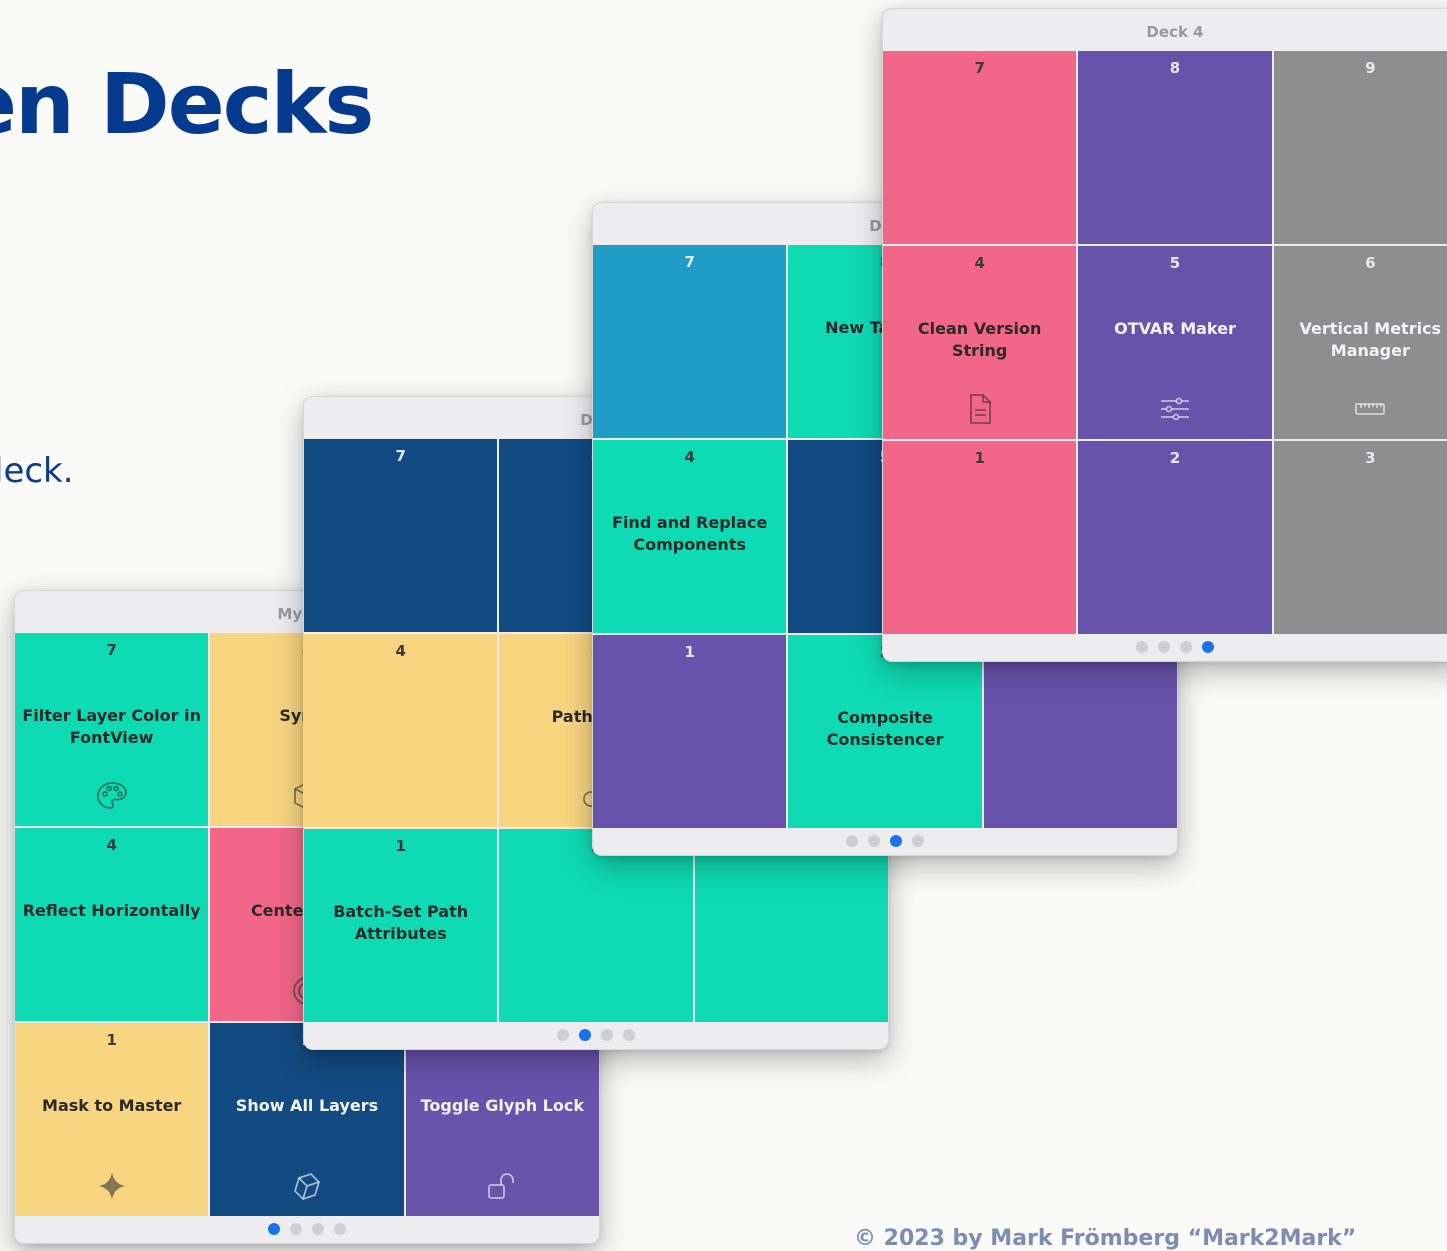 The image size is (1447, 1251). I want to click on palette-icon, so click(112, 796).